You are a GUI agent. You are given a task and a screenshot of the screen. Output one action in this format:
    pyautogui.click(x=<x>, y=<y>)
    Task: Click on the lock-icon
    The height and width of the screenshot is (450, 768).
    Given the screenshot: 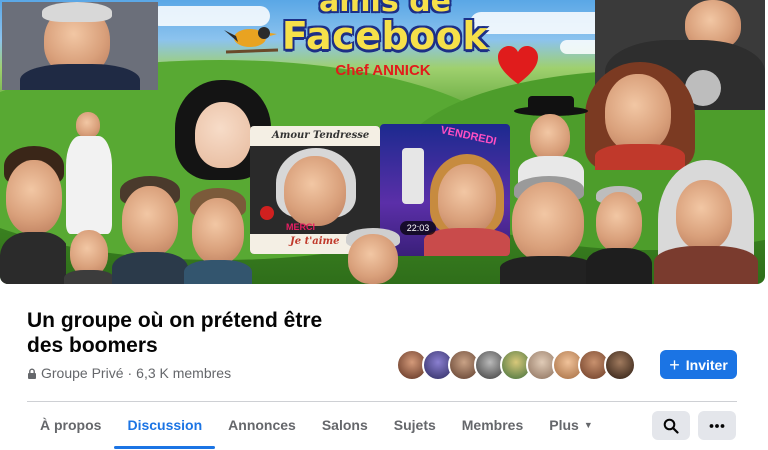 What is the action you would take?
    pyautogui.click(x=32, y=373)
    